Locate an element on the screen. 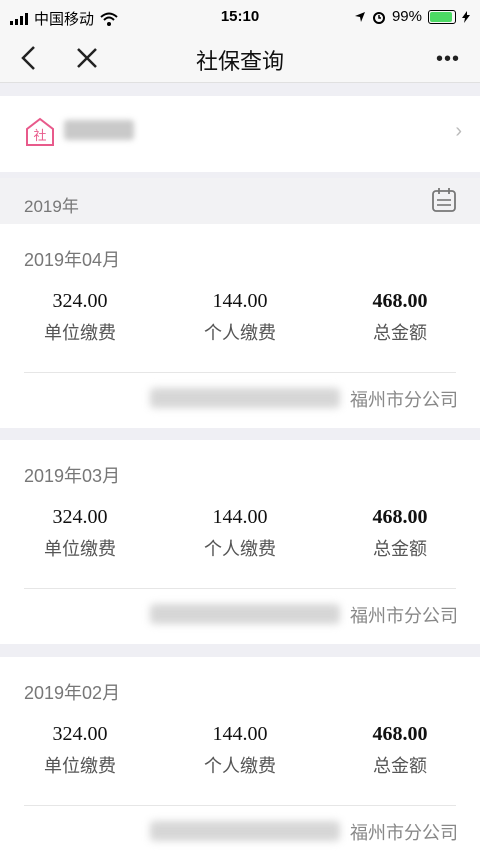  status-bar: 中国移动 15:10 99% is located at coordinates (240, 17).